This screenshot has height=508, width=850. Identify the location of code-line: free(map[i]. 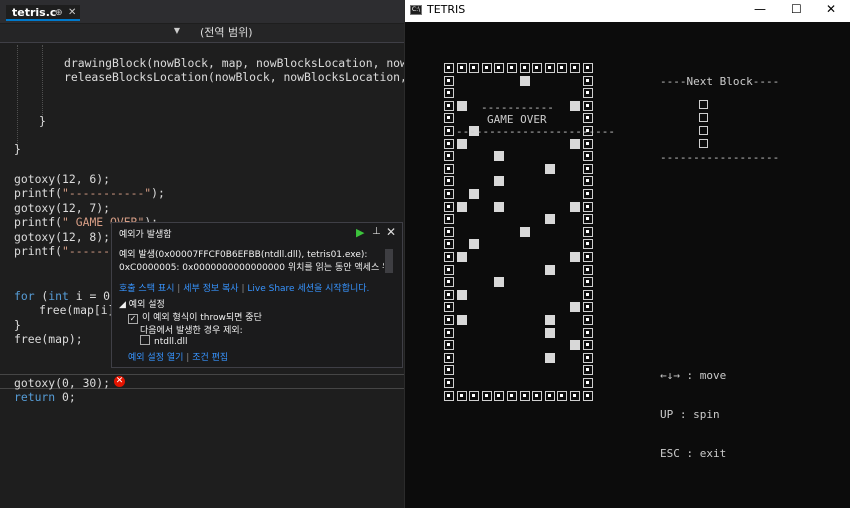
(77, 310).